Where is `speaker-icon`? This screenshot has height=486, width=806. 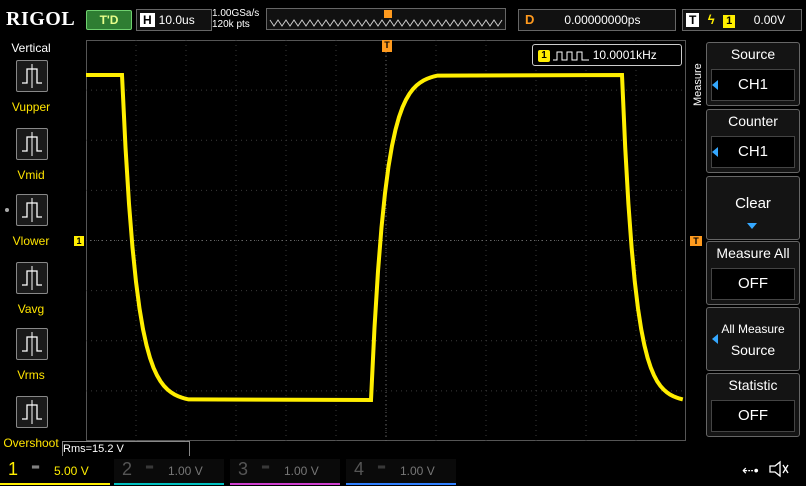
speaker-icon is located at coordinates (779, 471).